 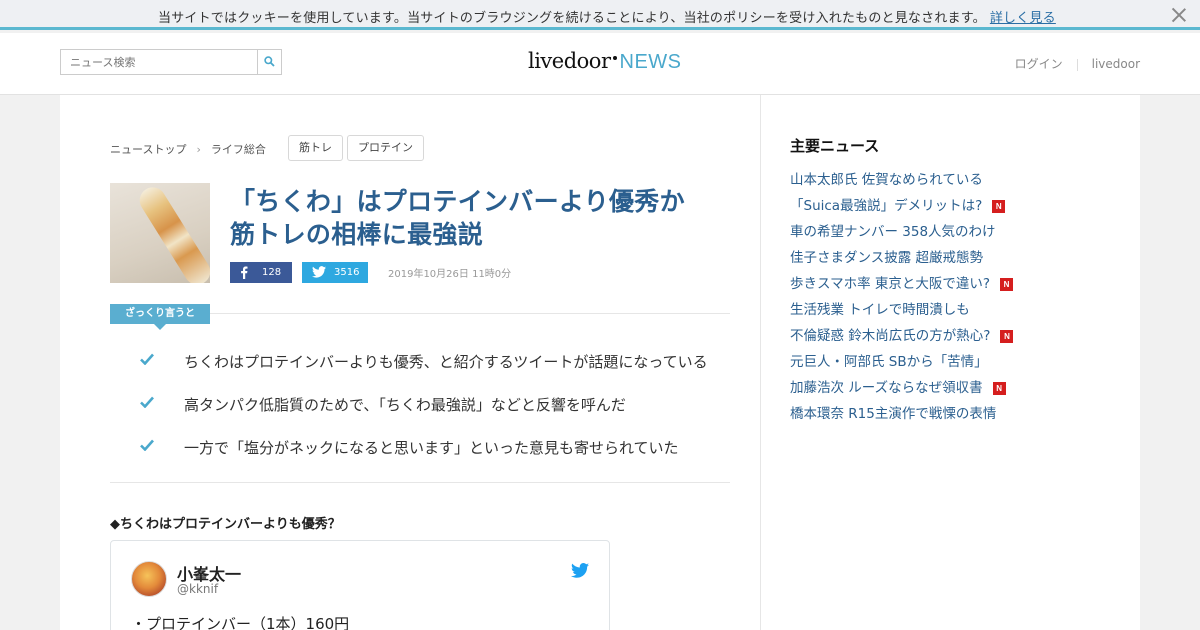 I want to click on article-thumbnail, so click(x=160, y=233).